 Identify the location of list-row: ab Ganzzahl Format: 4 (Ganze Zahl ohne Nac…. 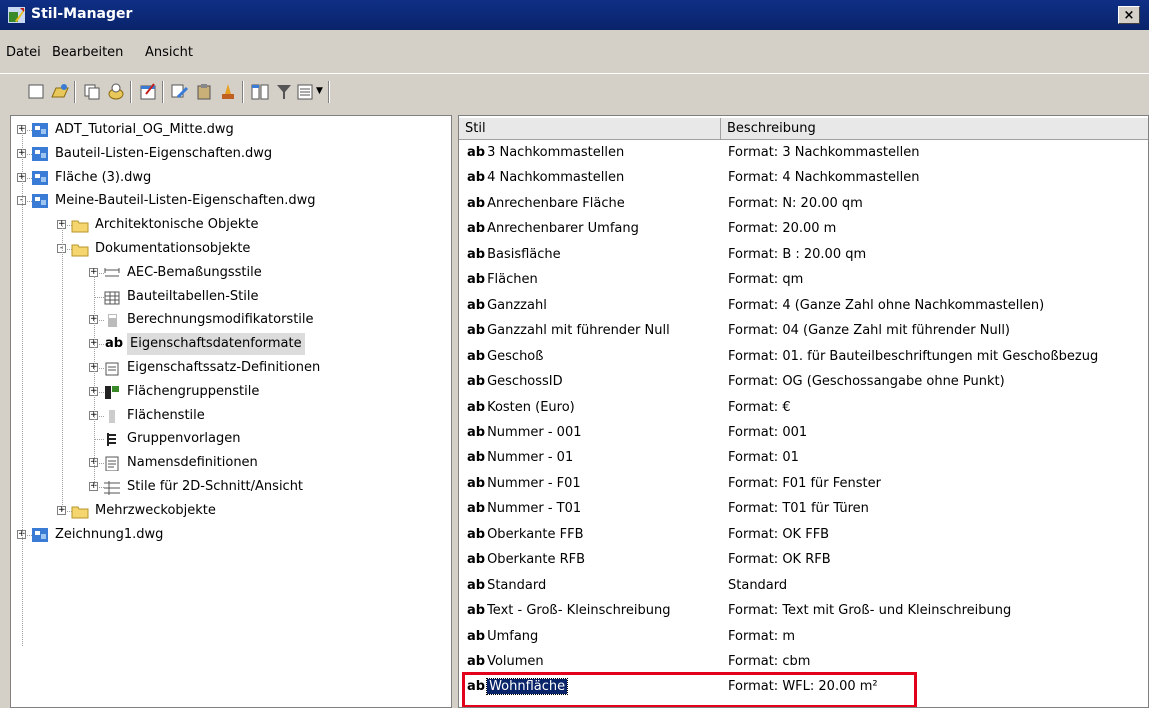
(803, 306).